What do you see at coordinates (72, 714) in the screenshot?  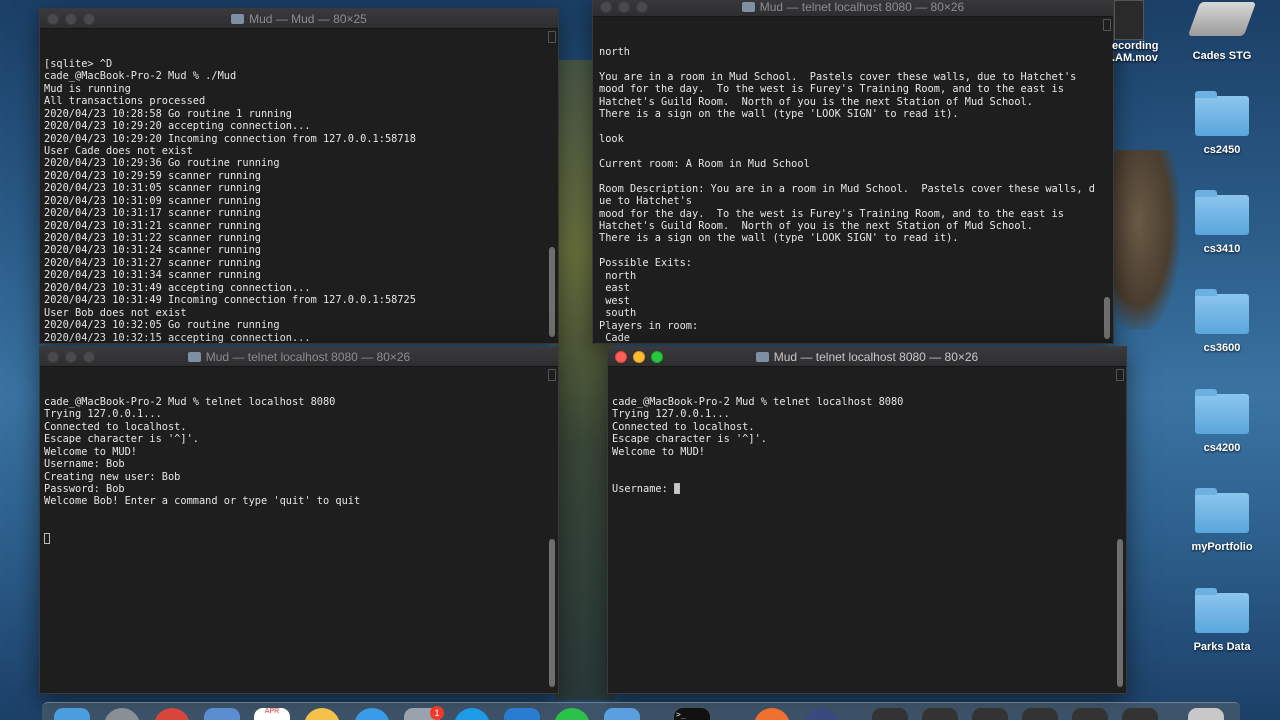 I see `finder-icon` at bounding box center [72, 714].